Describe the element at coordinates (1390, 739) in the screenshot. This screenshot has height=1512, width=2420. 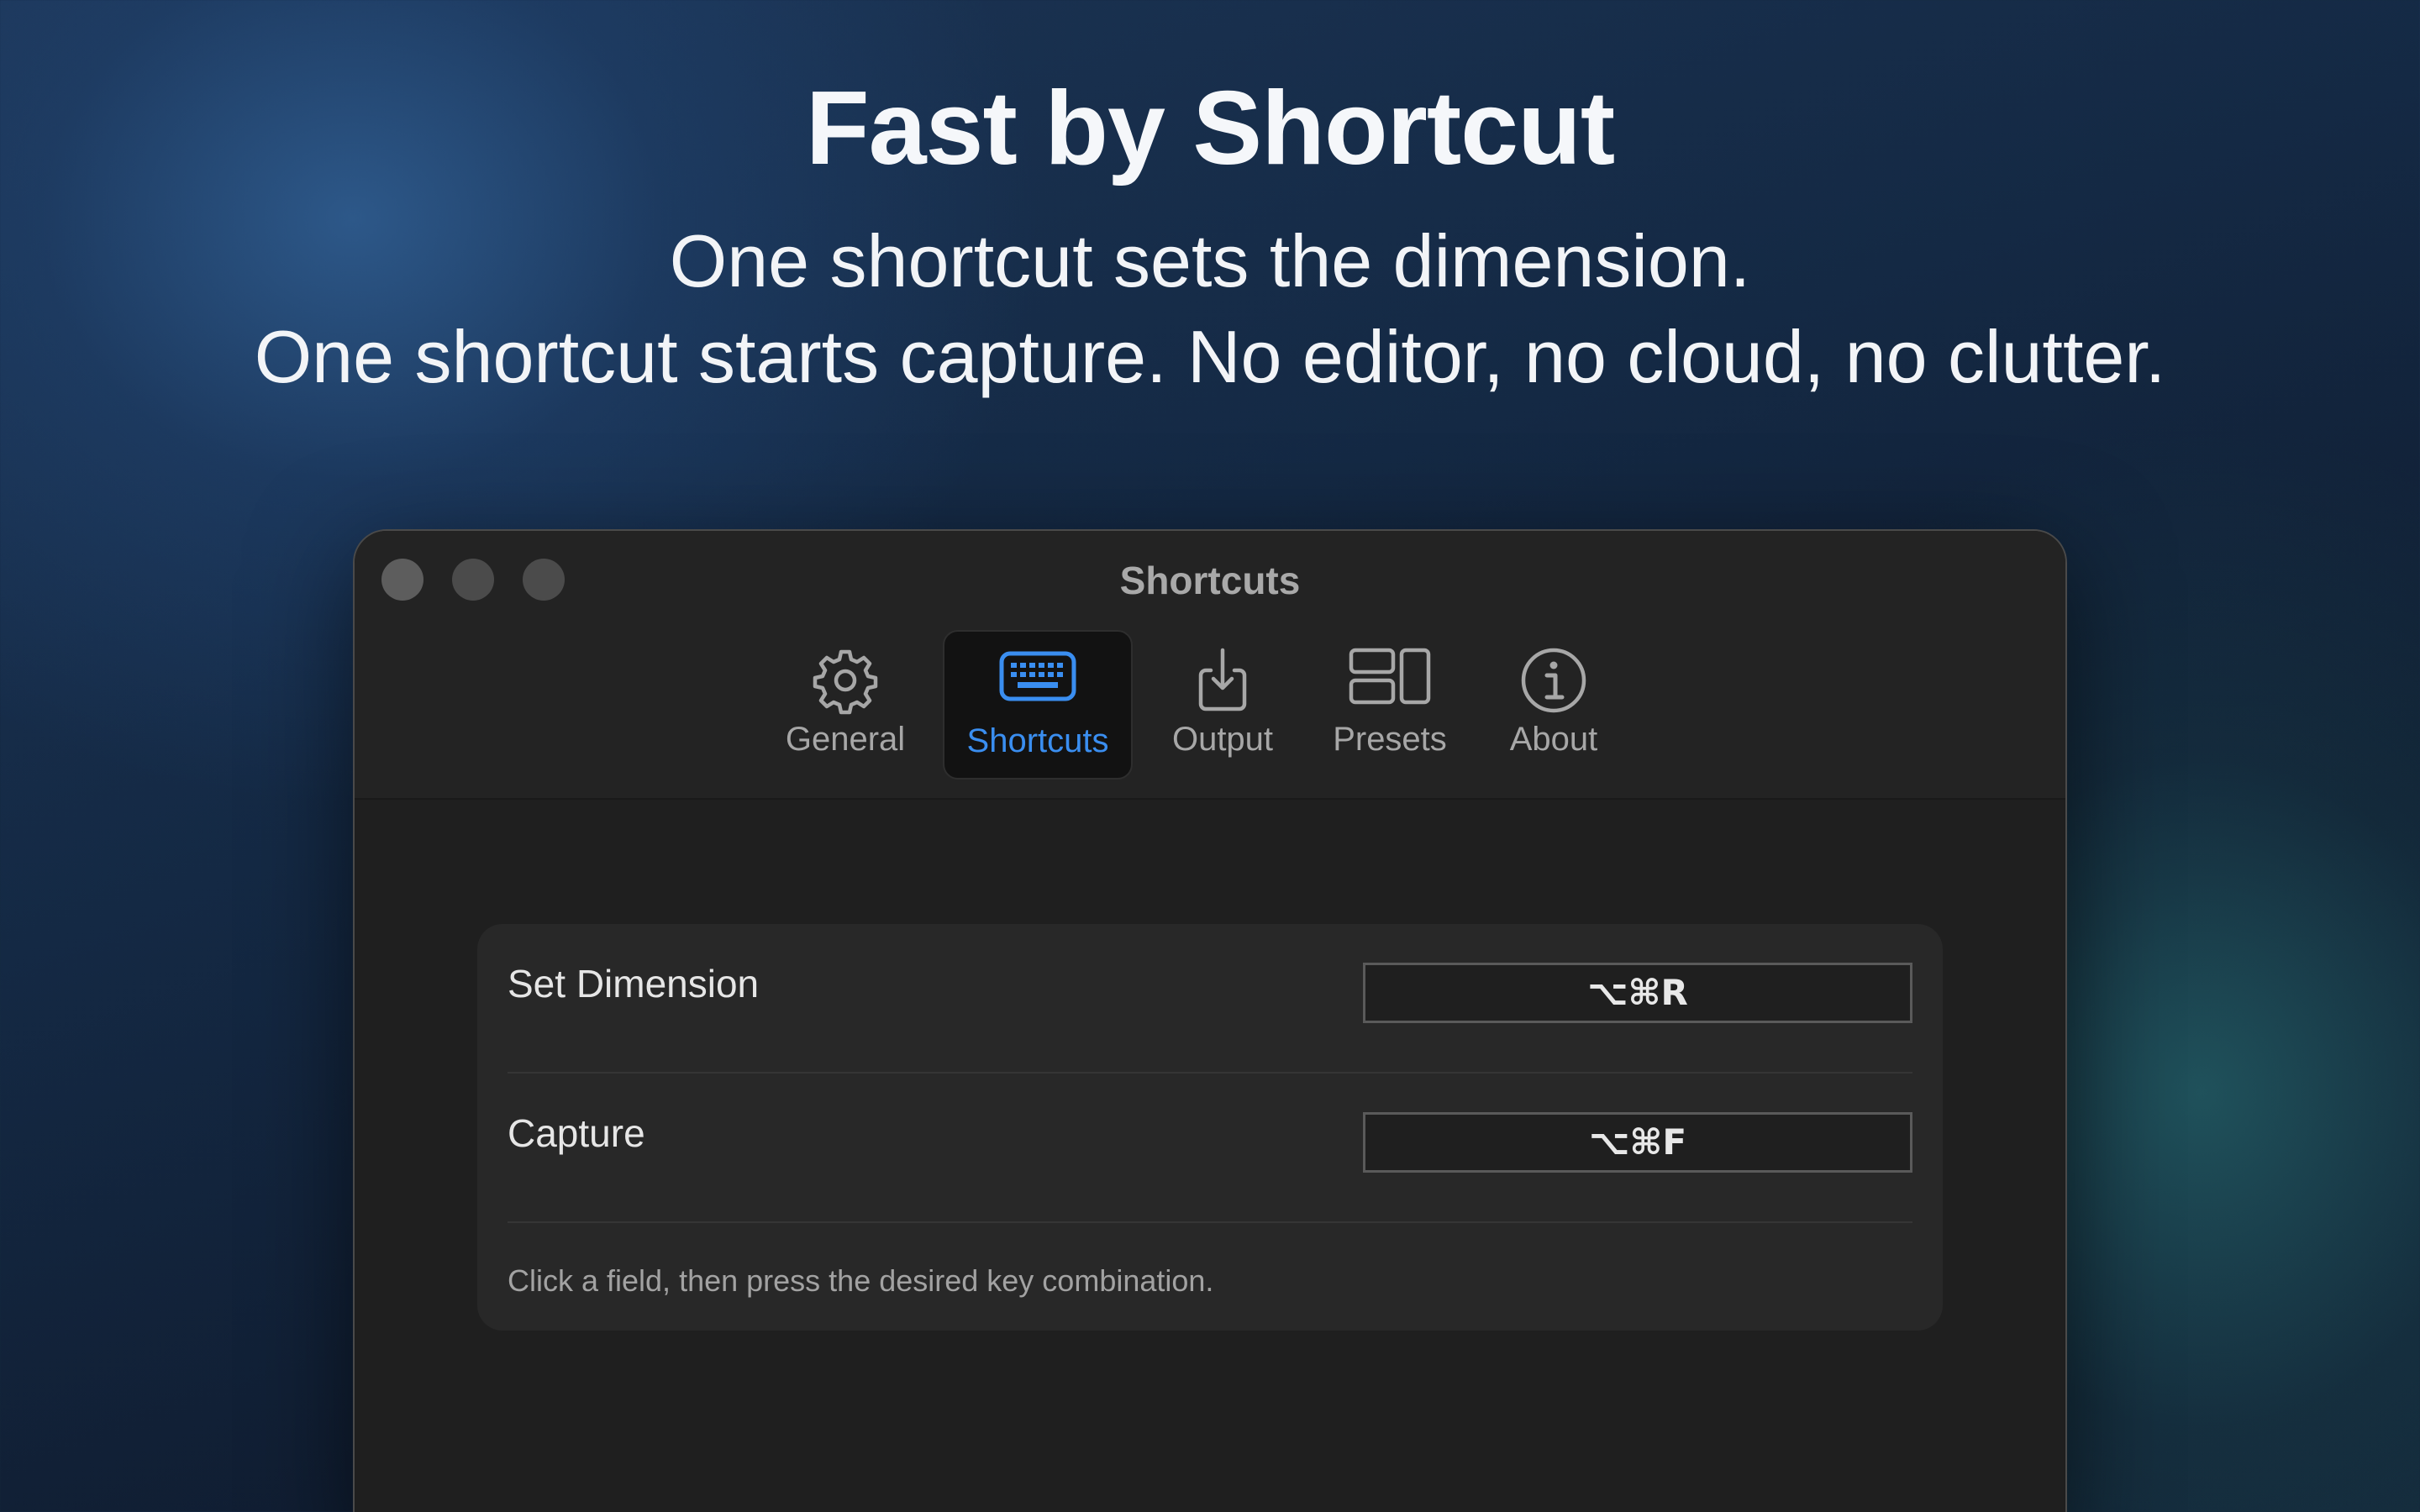
I see `tab-presets-label: Presets` at that location.